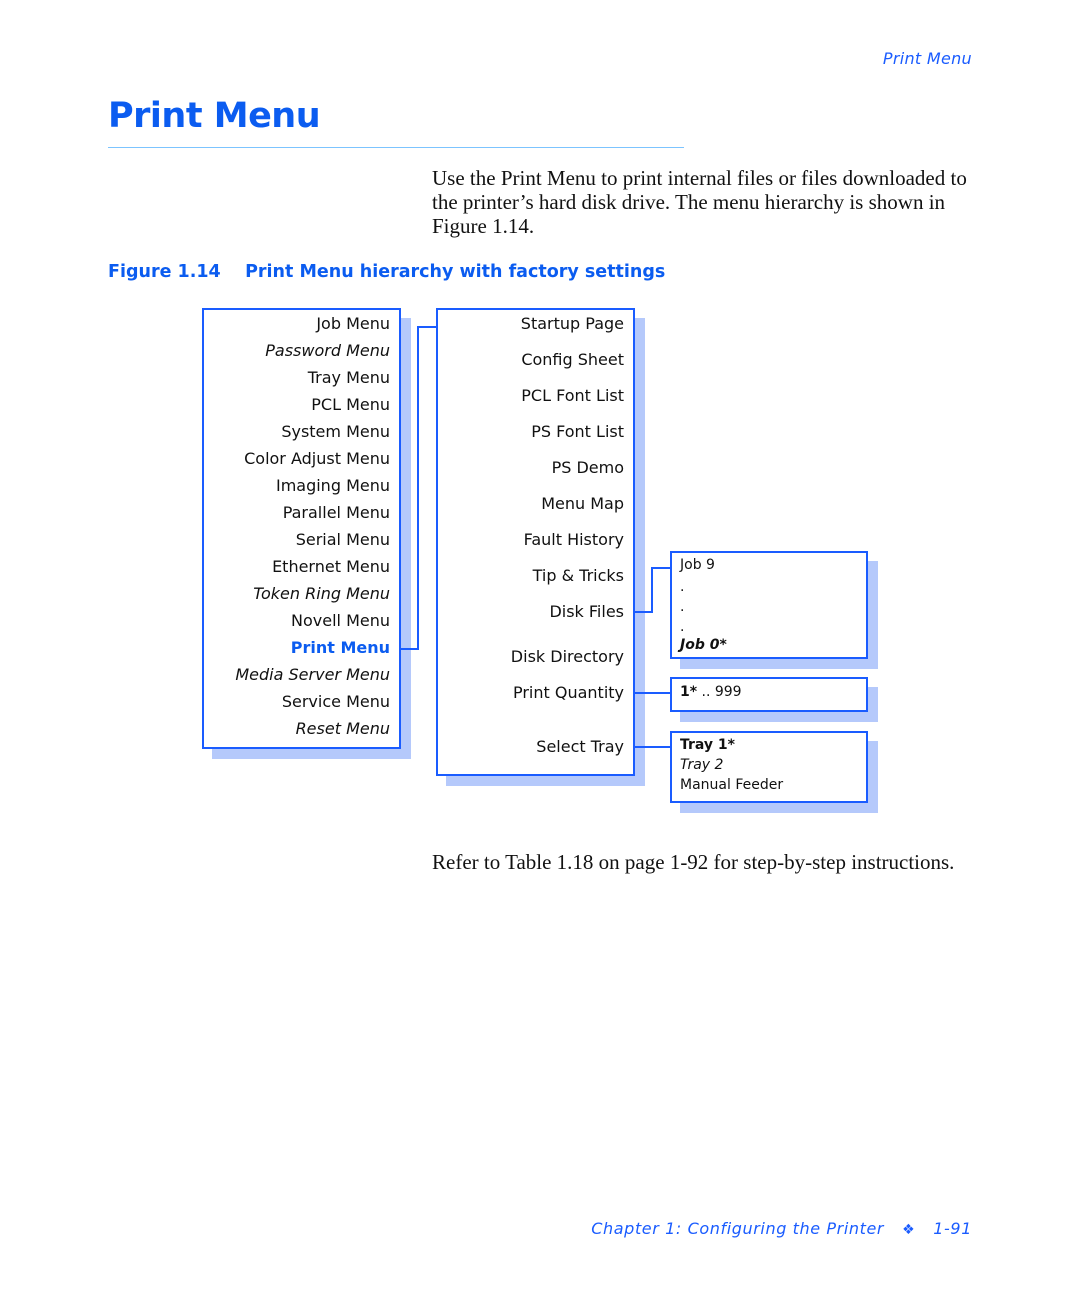 This screenshot has height=1296, width=1080. What do you see at coordinates (572, 323) in the screenshot?
I see `print-menu-item: Startup Page` at bounding box center [572, 323].